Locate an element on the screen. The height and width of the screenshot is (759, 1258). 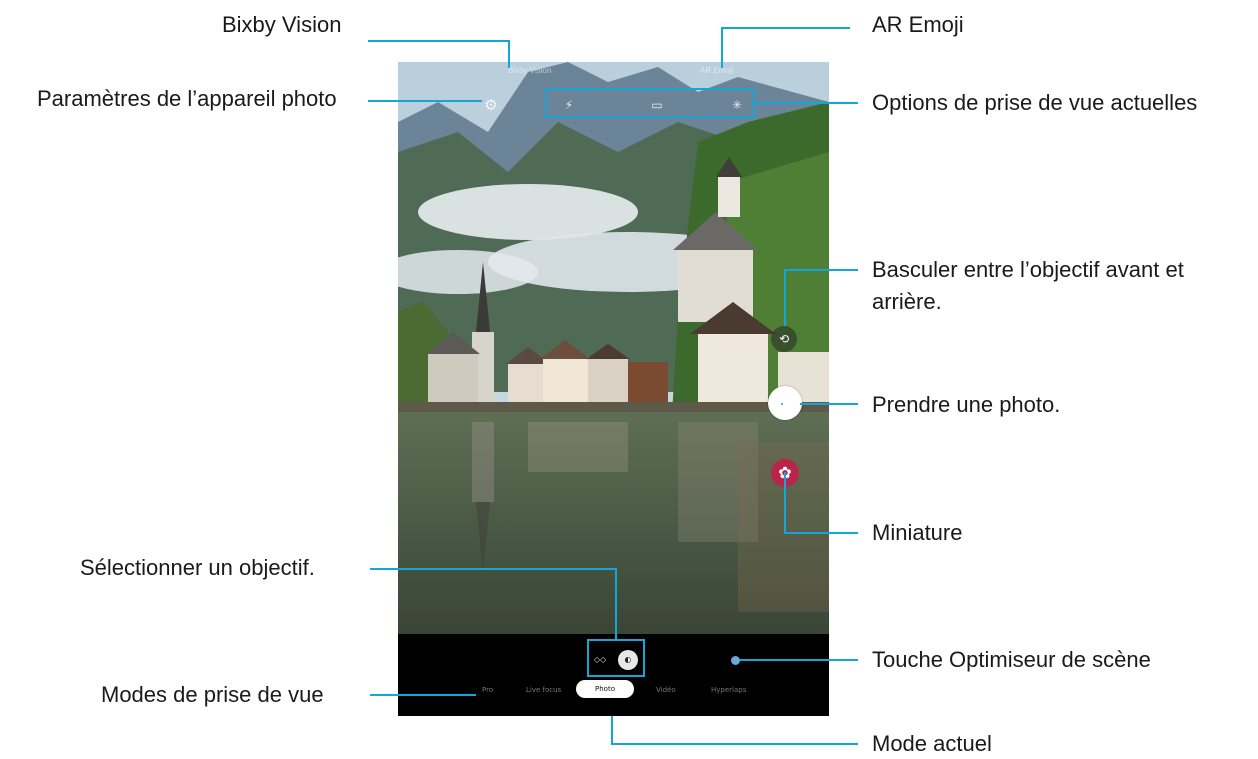
gear-icon: ⚙ is located at coordinates (491, 105).